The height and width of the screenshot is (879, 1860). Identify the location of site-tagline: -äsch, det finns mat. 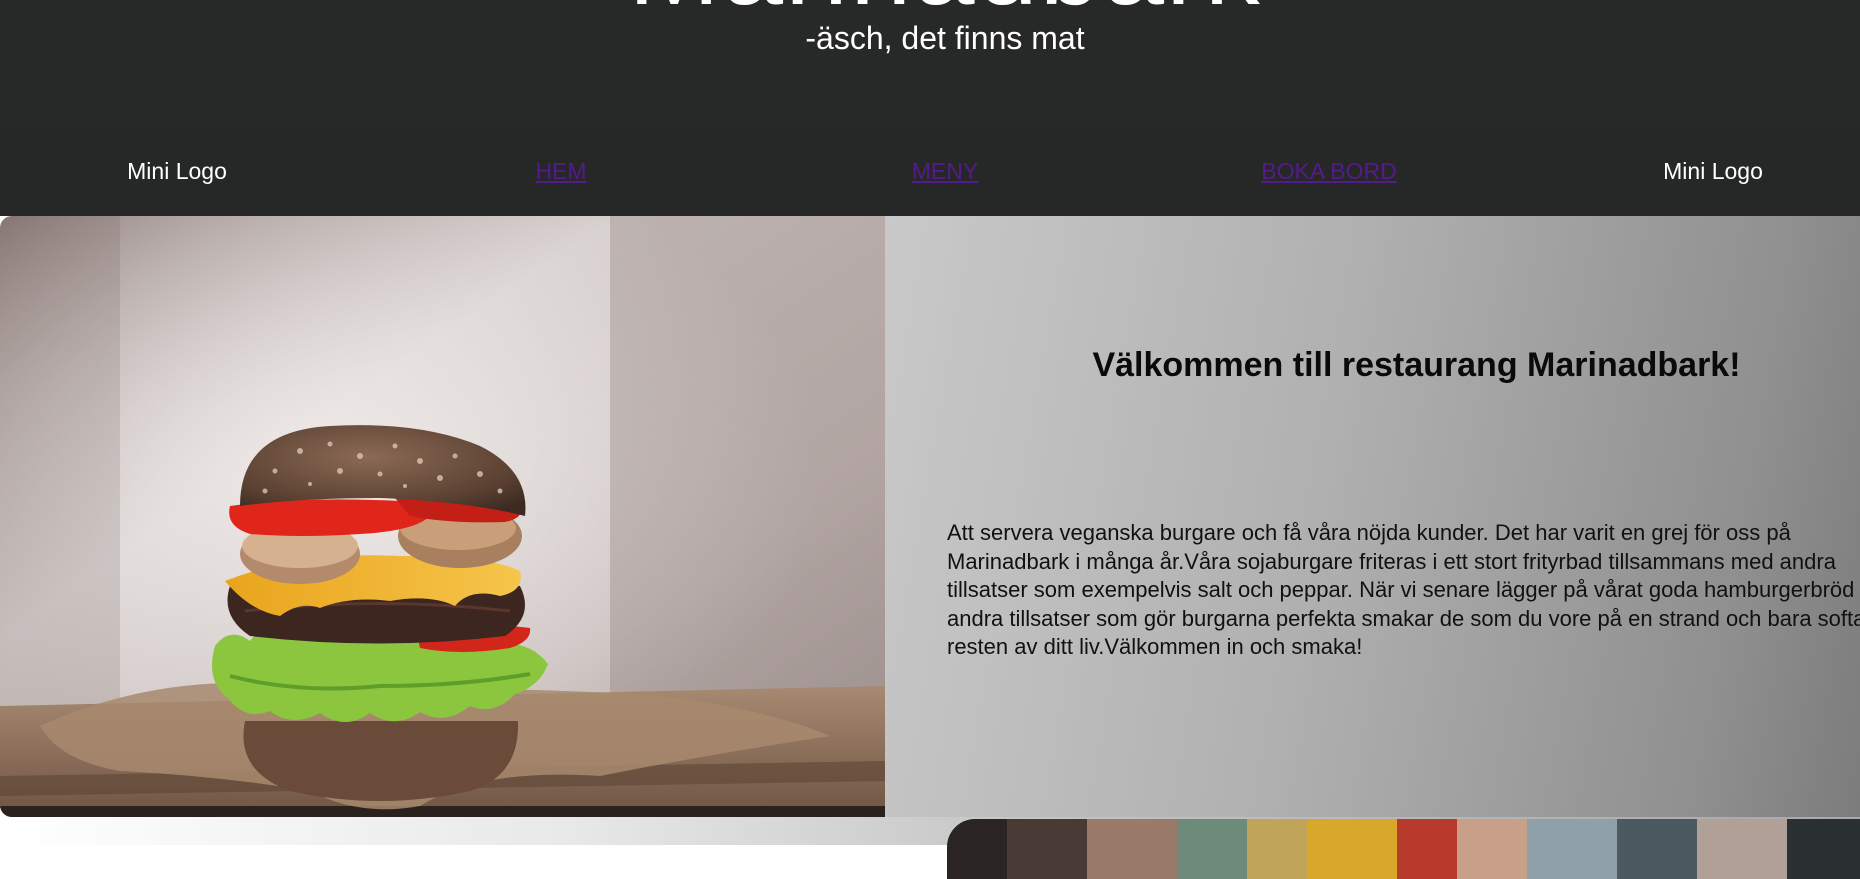
(945, 38).